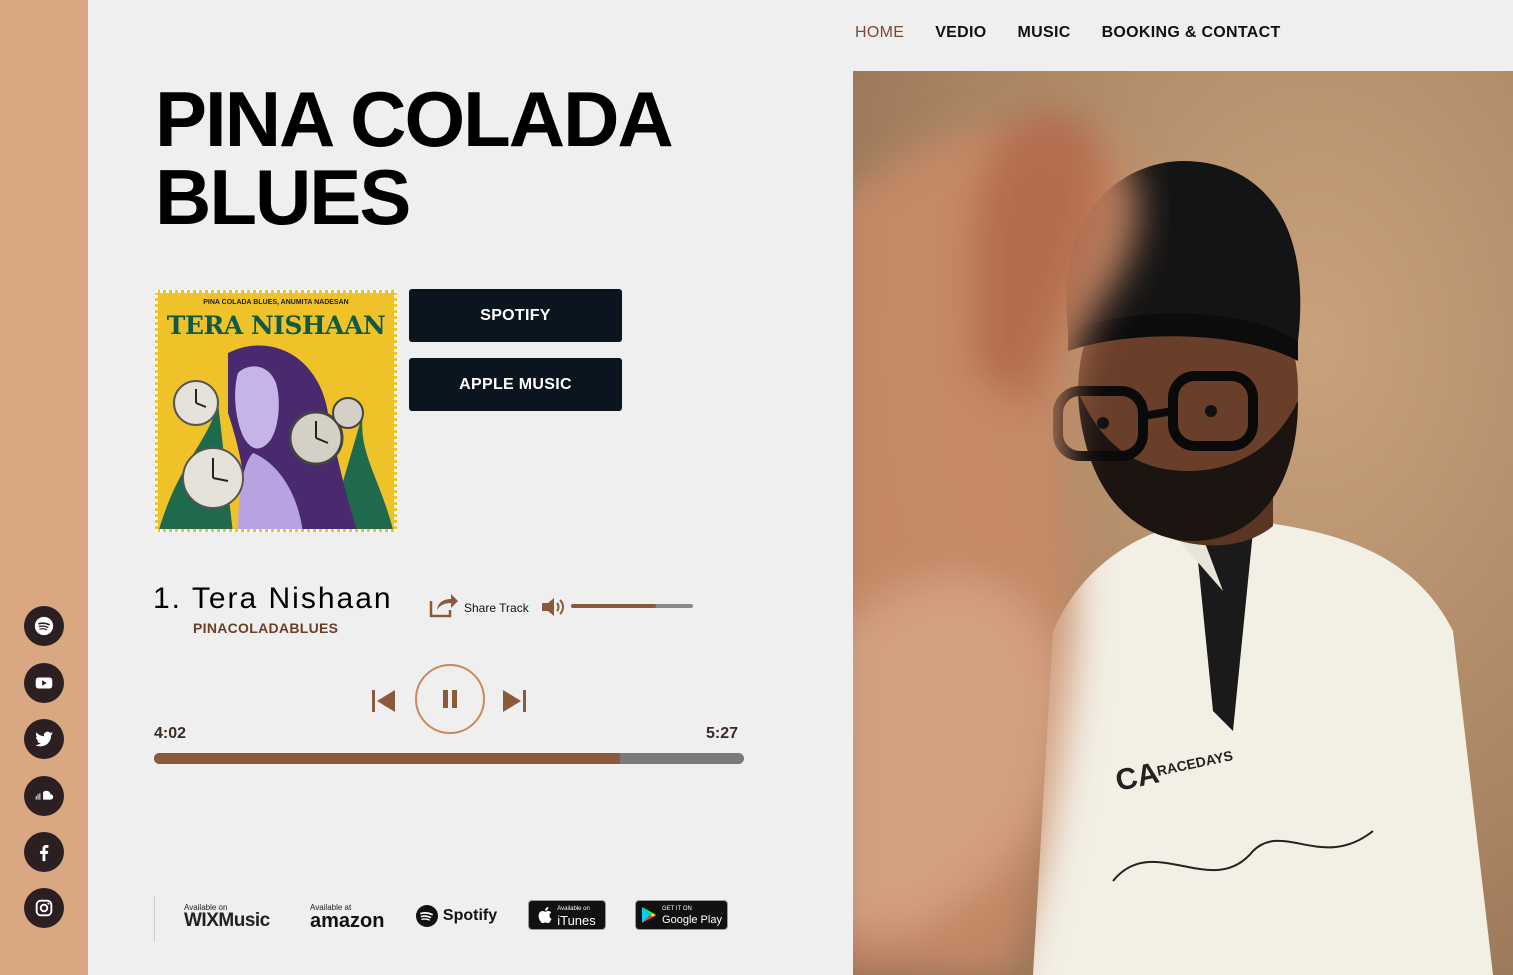  I want to click on title-line-1: PINA COLADA, so click(414, 119).